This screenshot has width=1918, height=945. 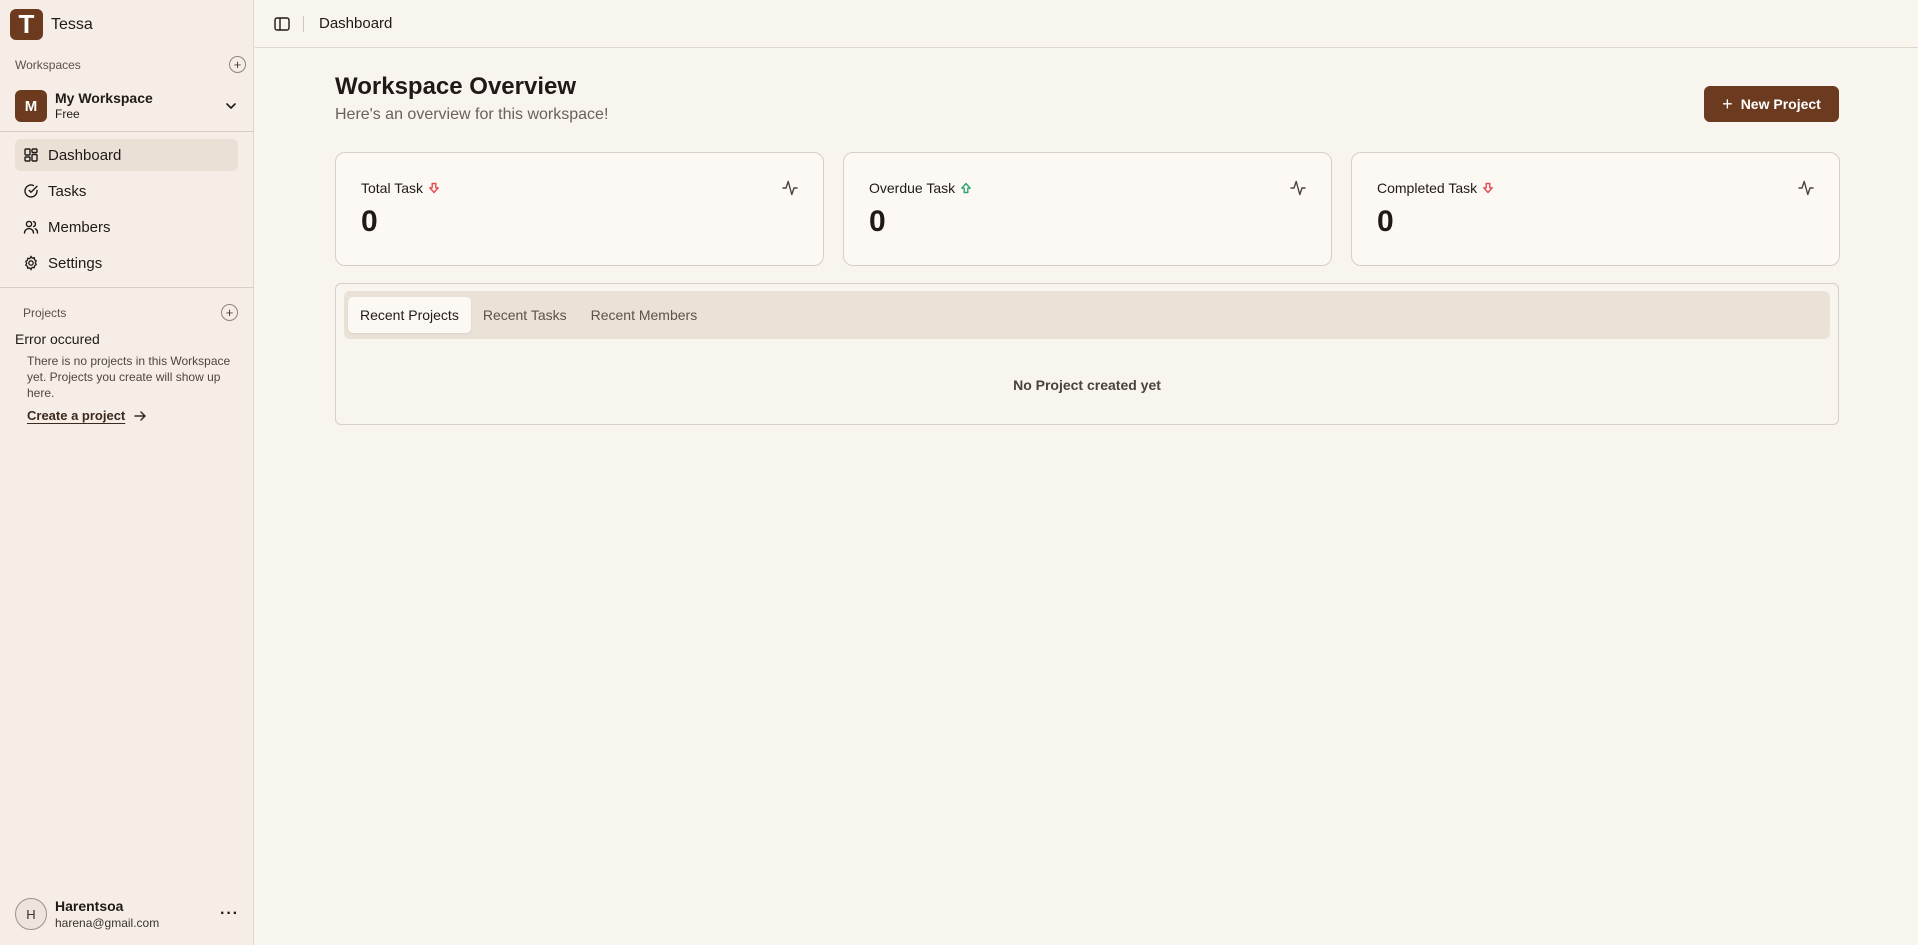 I want to click on arrow-right-icon, so click(x=140, y=415).